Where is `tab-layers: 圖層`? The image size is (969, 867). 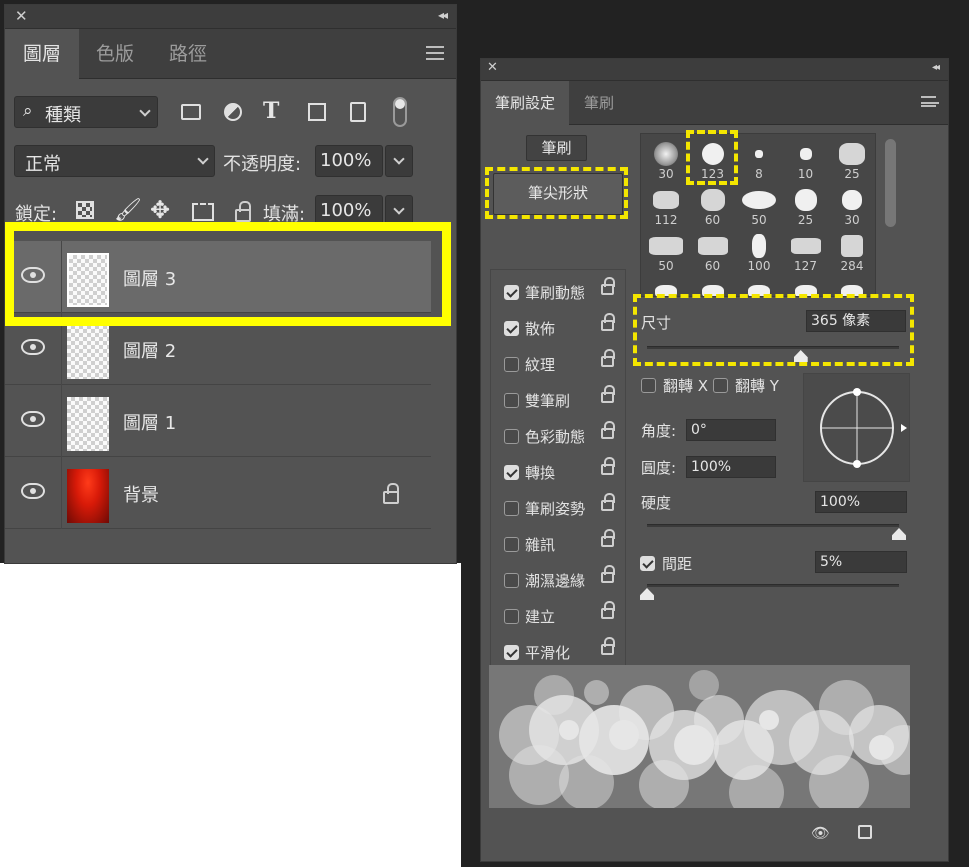
tab-layers: 圖層 is located at coordinates (42, 54).